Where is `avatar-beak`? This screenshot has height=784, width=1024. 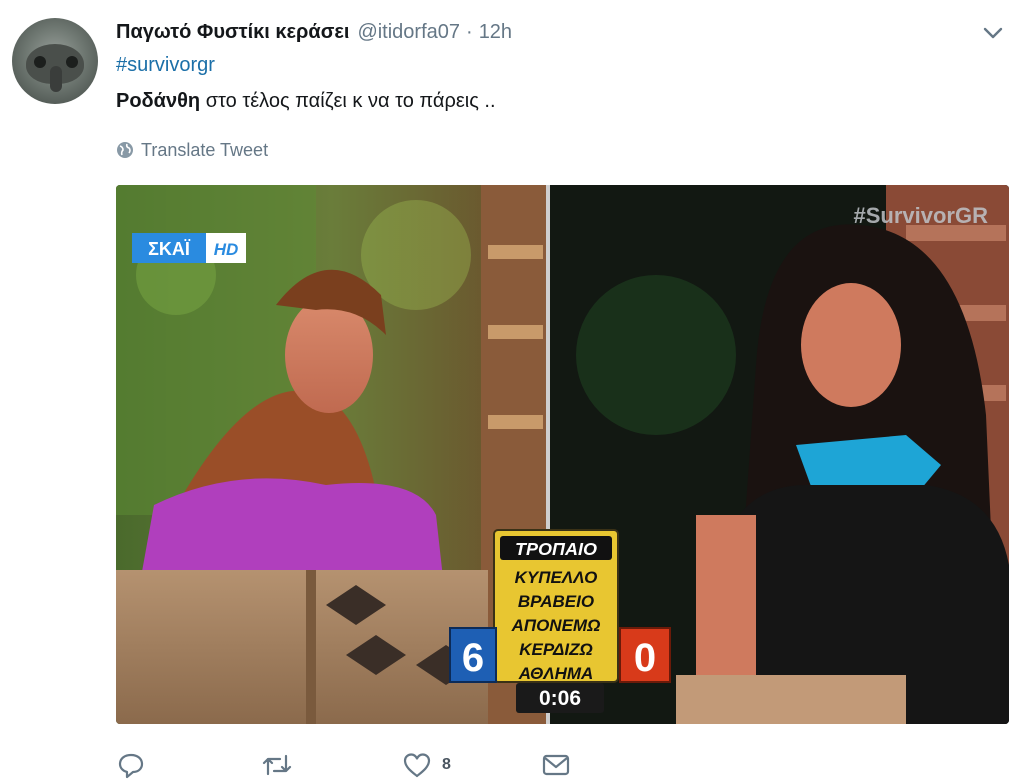 avatar-beak is located at coordinates (56, 79).